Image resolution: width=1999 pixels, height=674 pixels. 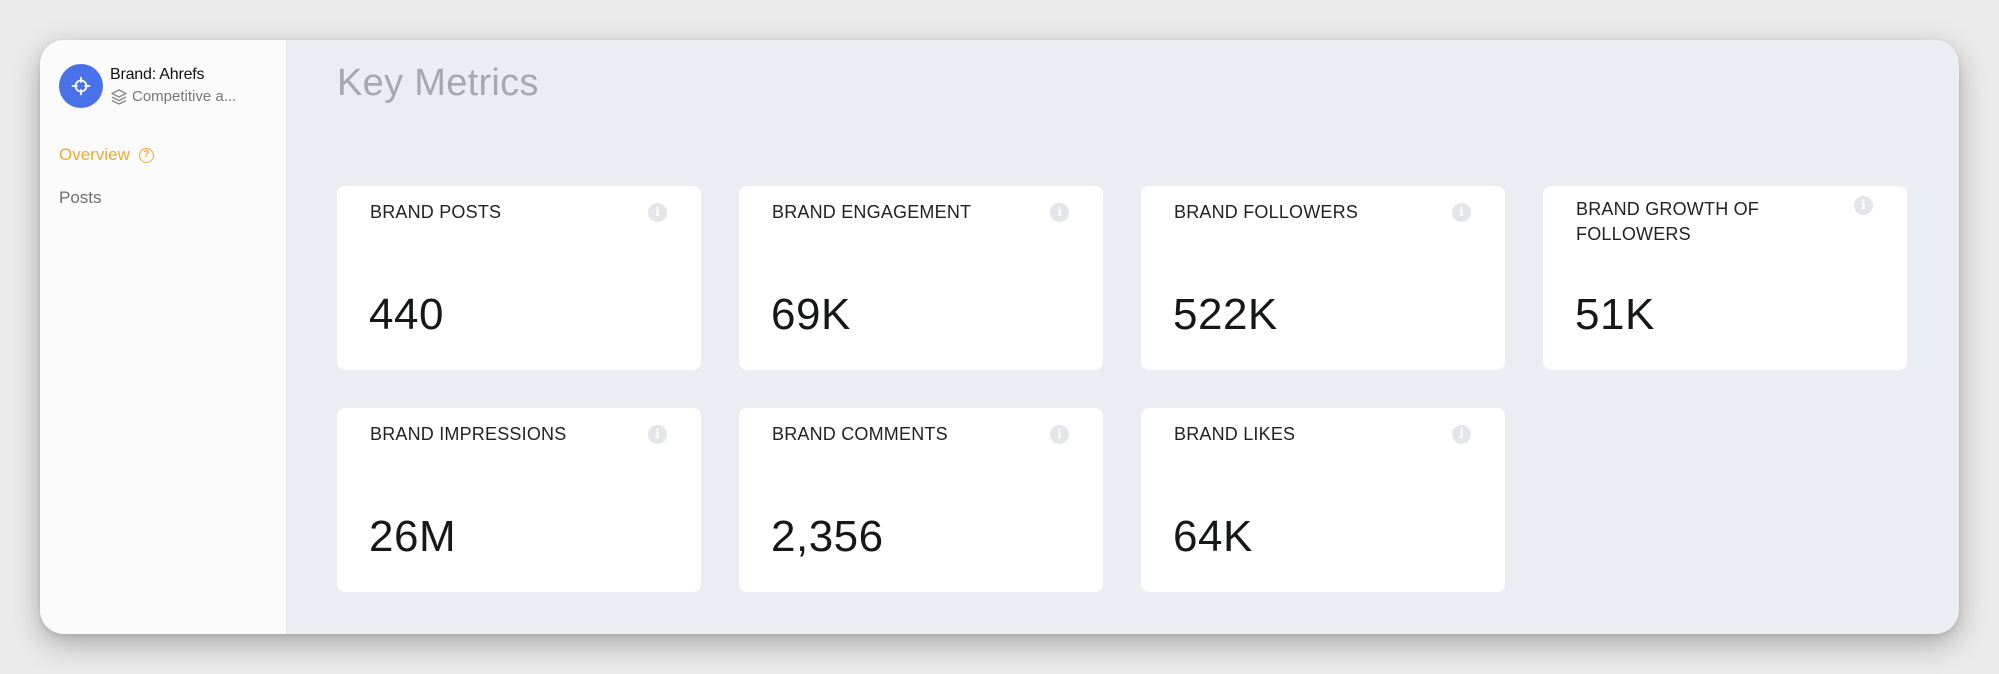 I want to click on sidebar-item-label: Posts, so click(x=80, y=197).